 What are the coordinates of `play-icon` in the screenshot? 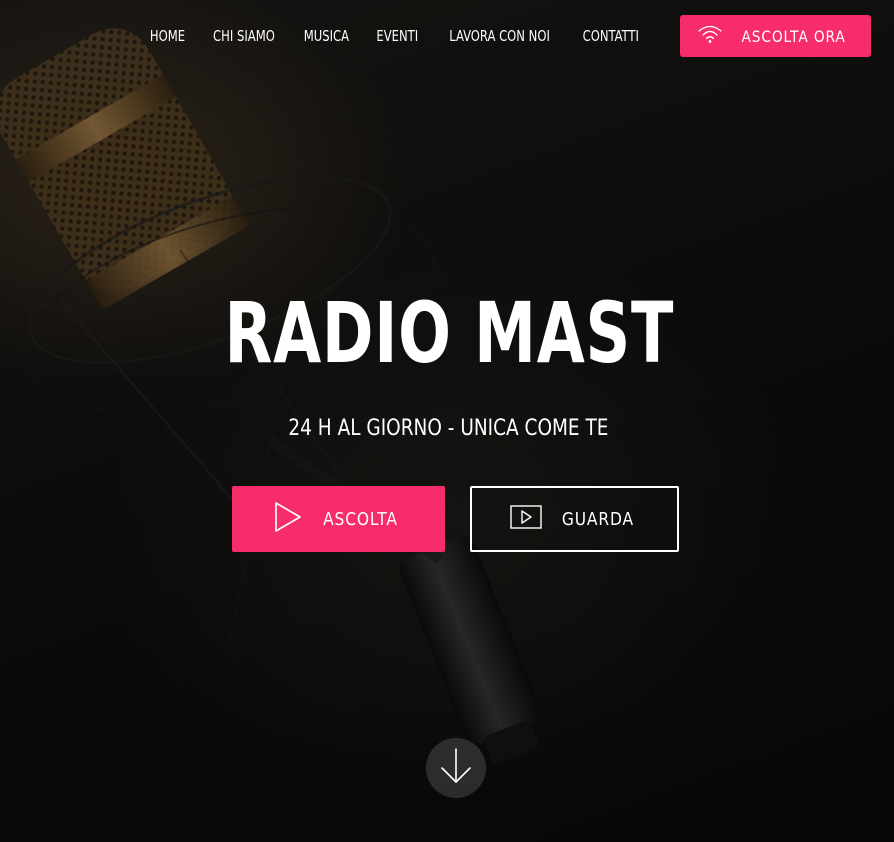 It's located at (288, 519).